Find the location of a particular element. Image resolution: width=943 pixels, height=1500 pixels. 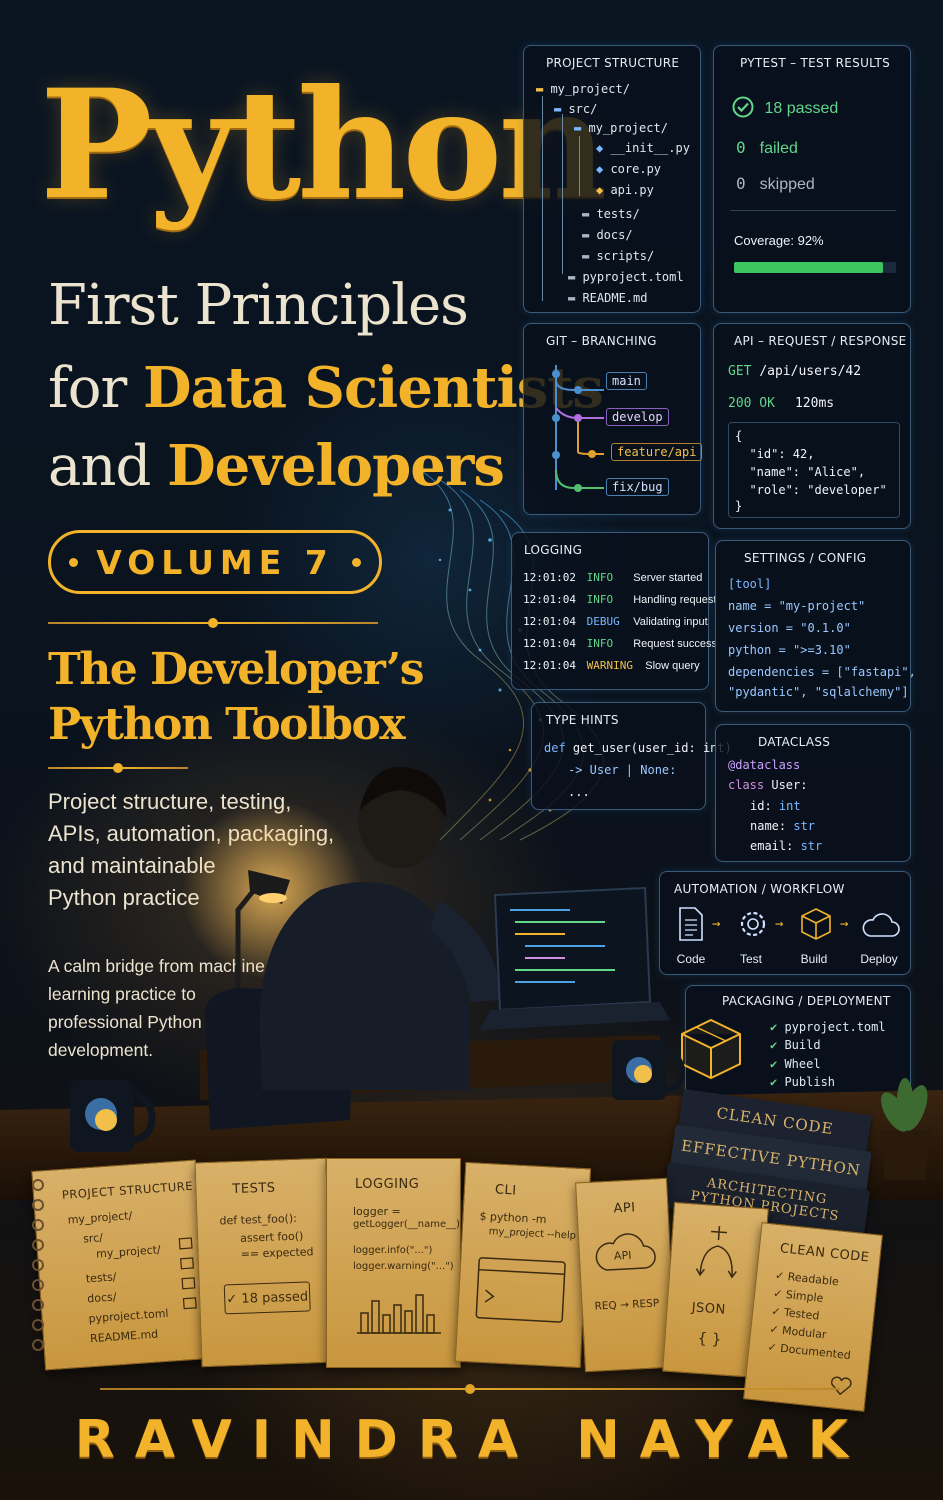

title-python: Python is located at coordinates (323, 145).